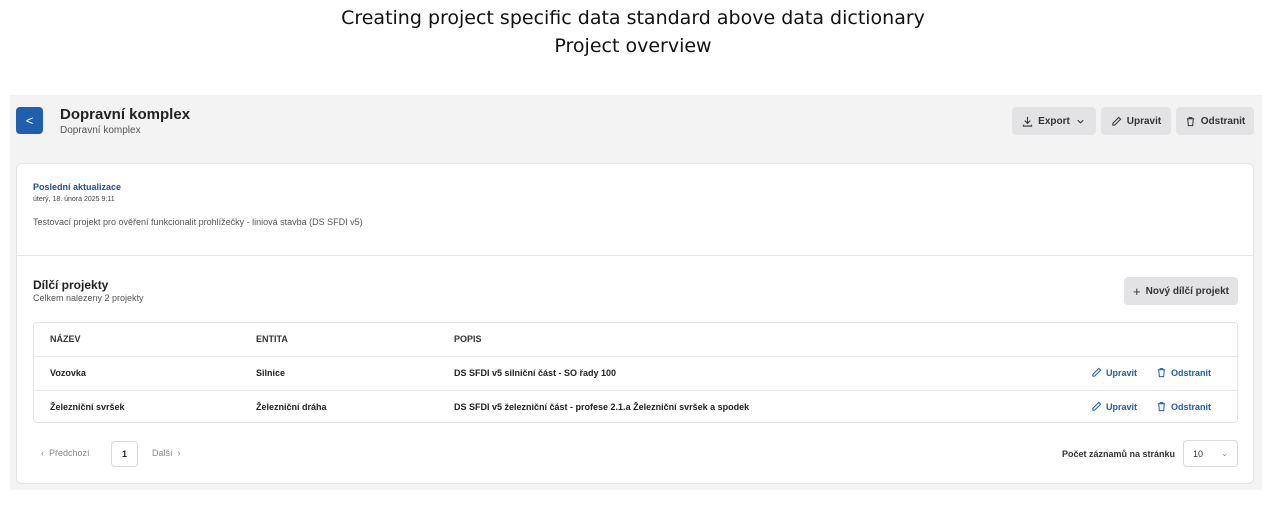 The width and height of the screenshot is (1266, 526). Describe the element at coordinates (65, 339) in the screenshot. I see `column-header-name: NÁZEV` at that location.